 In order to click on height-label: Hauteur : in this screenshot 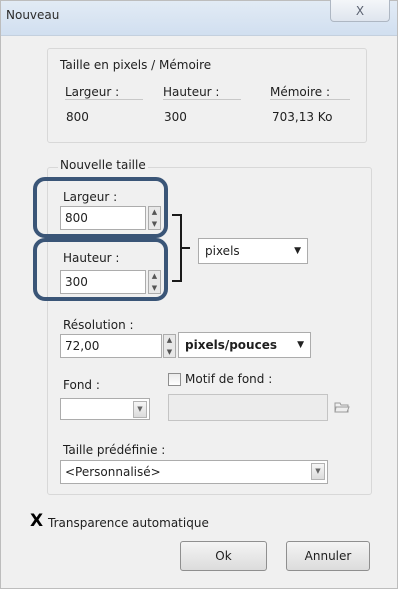, I will do `click(91, 258)`.